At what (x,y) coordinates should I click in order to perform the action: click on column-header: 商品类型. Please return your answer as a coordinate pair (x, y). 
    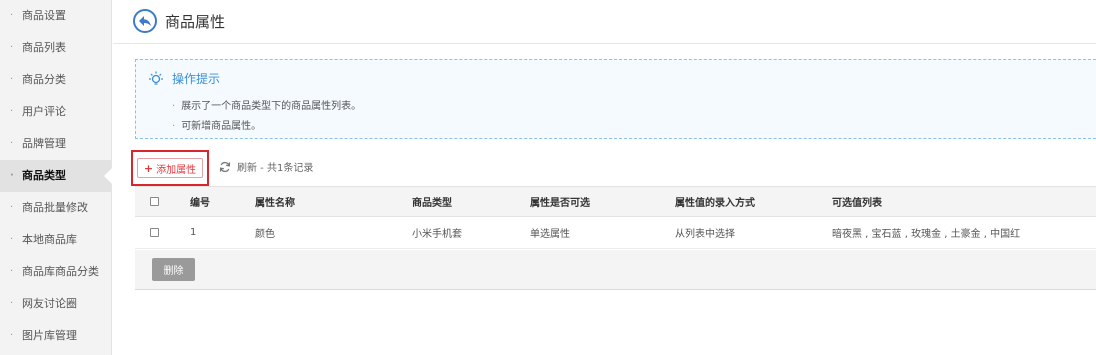
    Looking at the image, I should click on (432, 203).